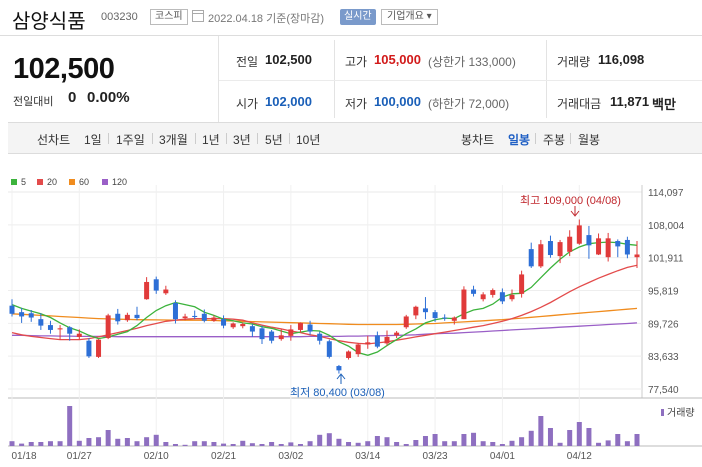 Image resolution: width=702 pixels, height=467 pixels. What do you see at coordinates (367, 456) in the screenshot?
I see `x-tick-label: 03/14` at bounding box center [367, 456].